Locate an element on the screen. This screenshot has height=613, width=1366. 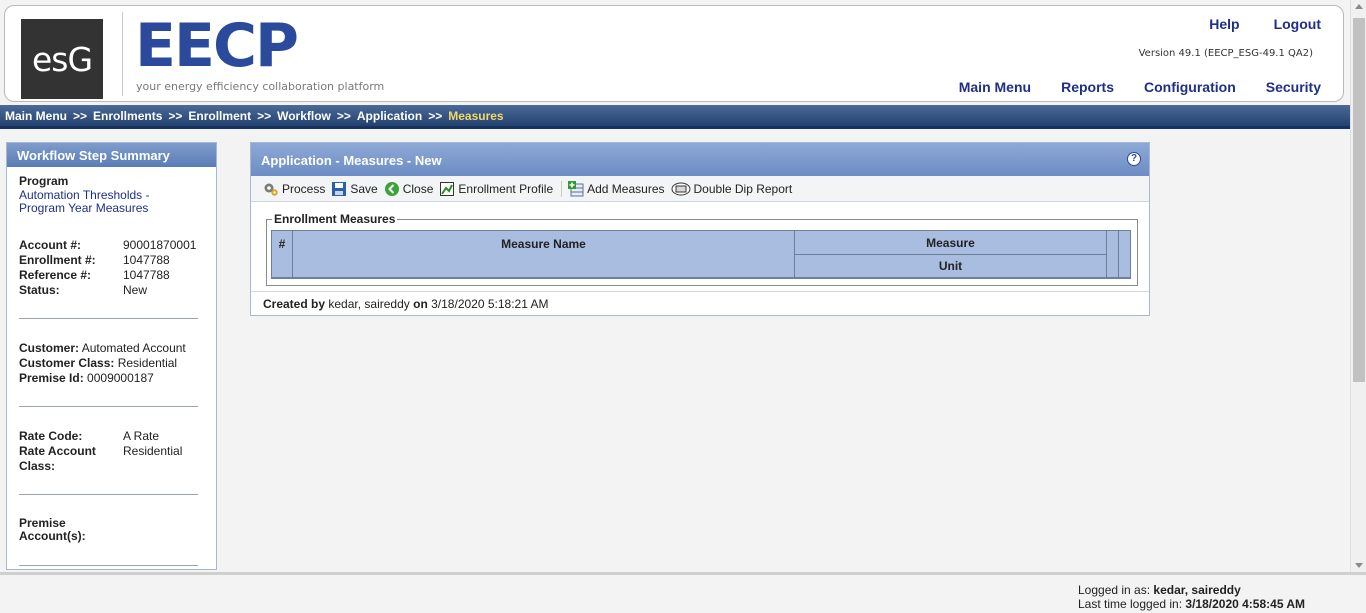
logout-link: Logout is located at coordinates (1297, 24).